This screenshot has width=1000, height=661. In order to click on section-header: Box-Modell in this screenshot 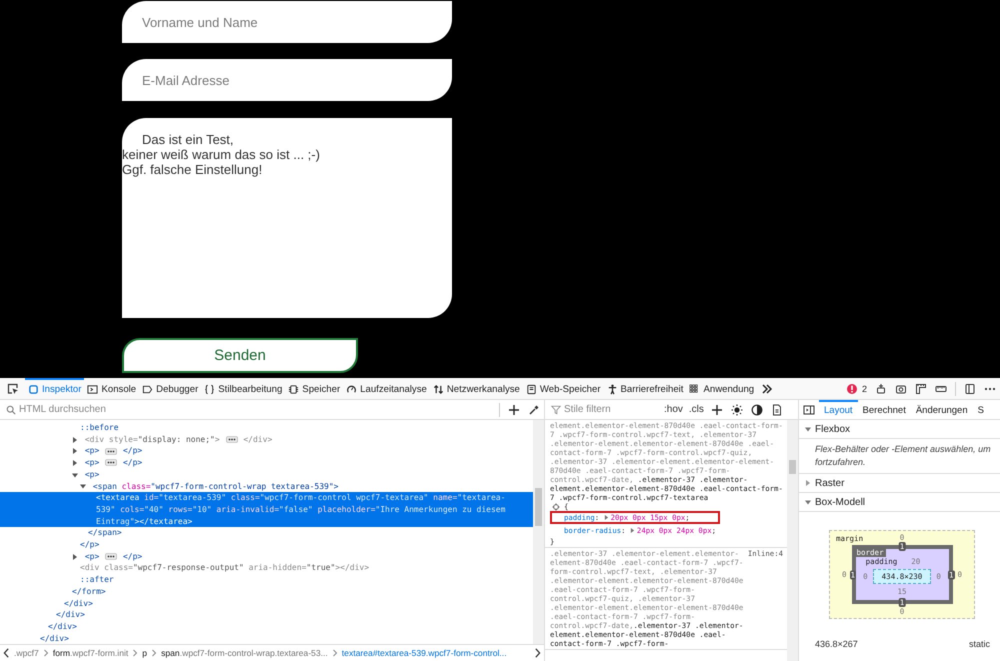, I will do `click(899, 502)`.